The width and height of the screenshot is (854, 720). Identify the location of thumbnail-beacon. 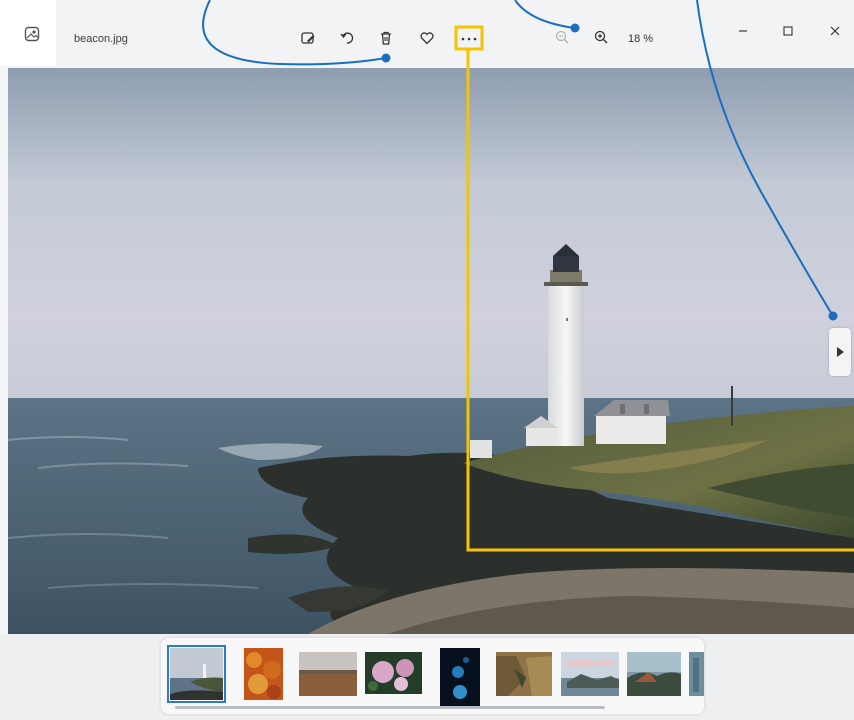
(196, 674).